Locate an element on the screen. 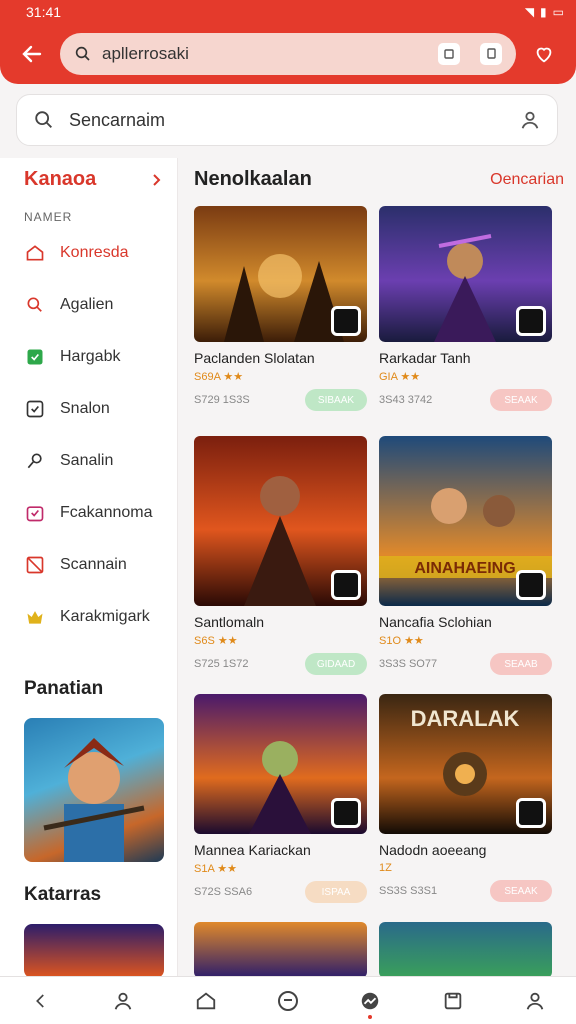  signal-icon: ▮ is located at coordinates (543, 12).